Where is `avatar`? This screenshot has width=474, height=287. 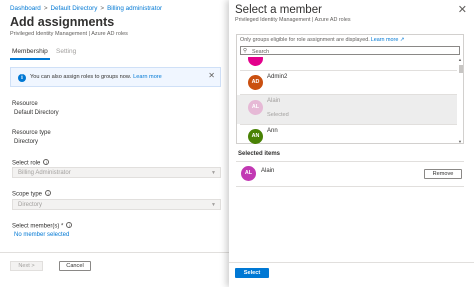 avatar is located at coordinates (255, 61).